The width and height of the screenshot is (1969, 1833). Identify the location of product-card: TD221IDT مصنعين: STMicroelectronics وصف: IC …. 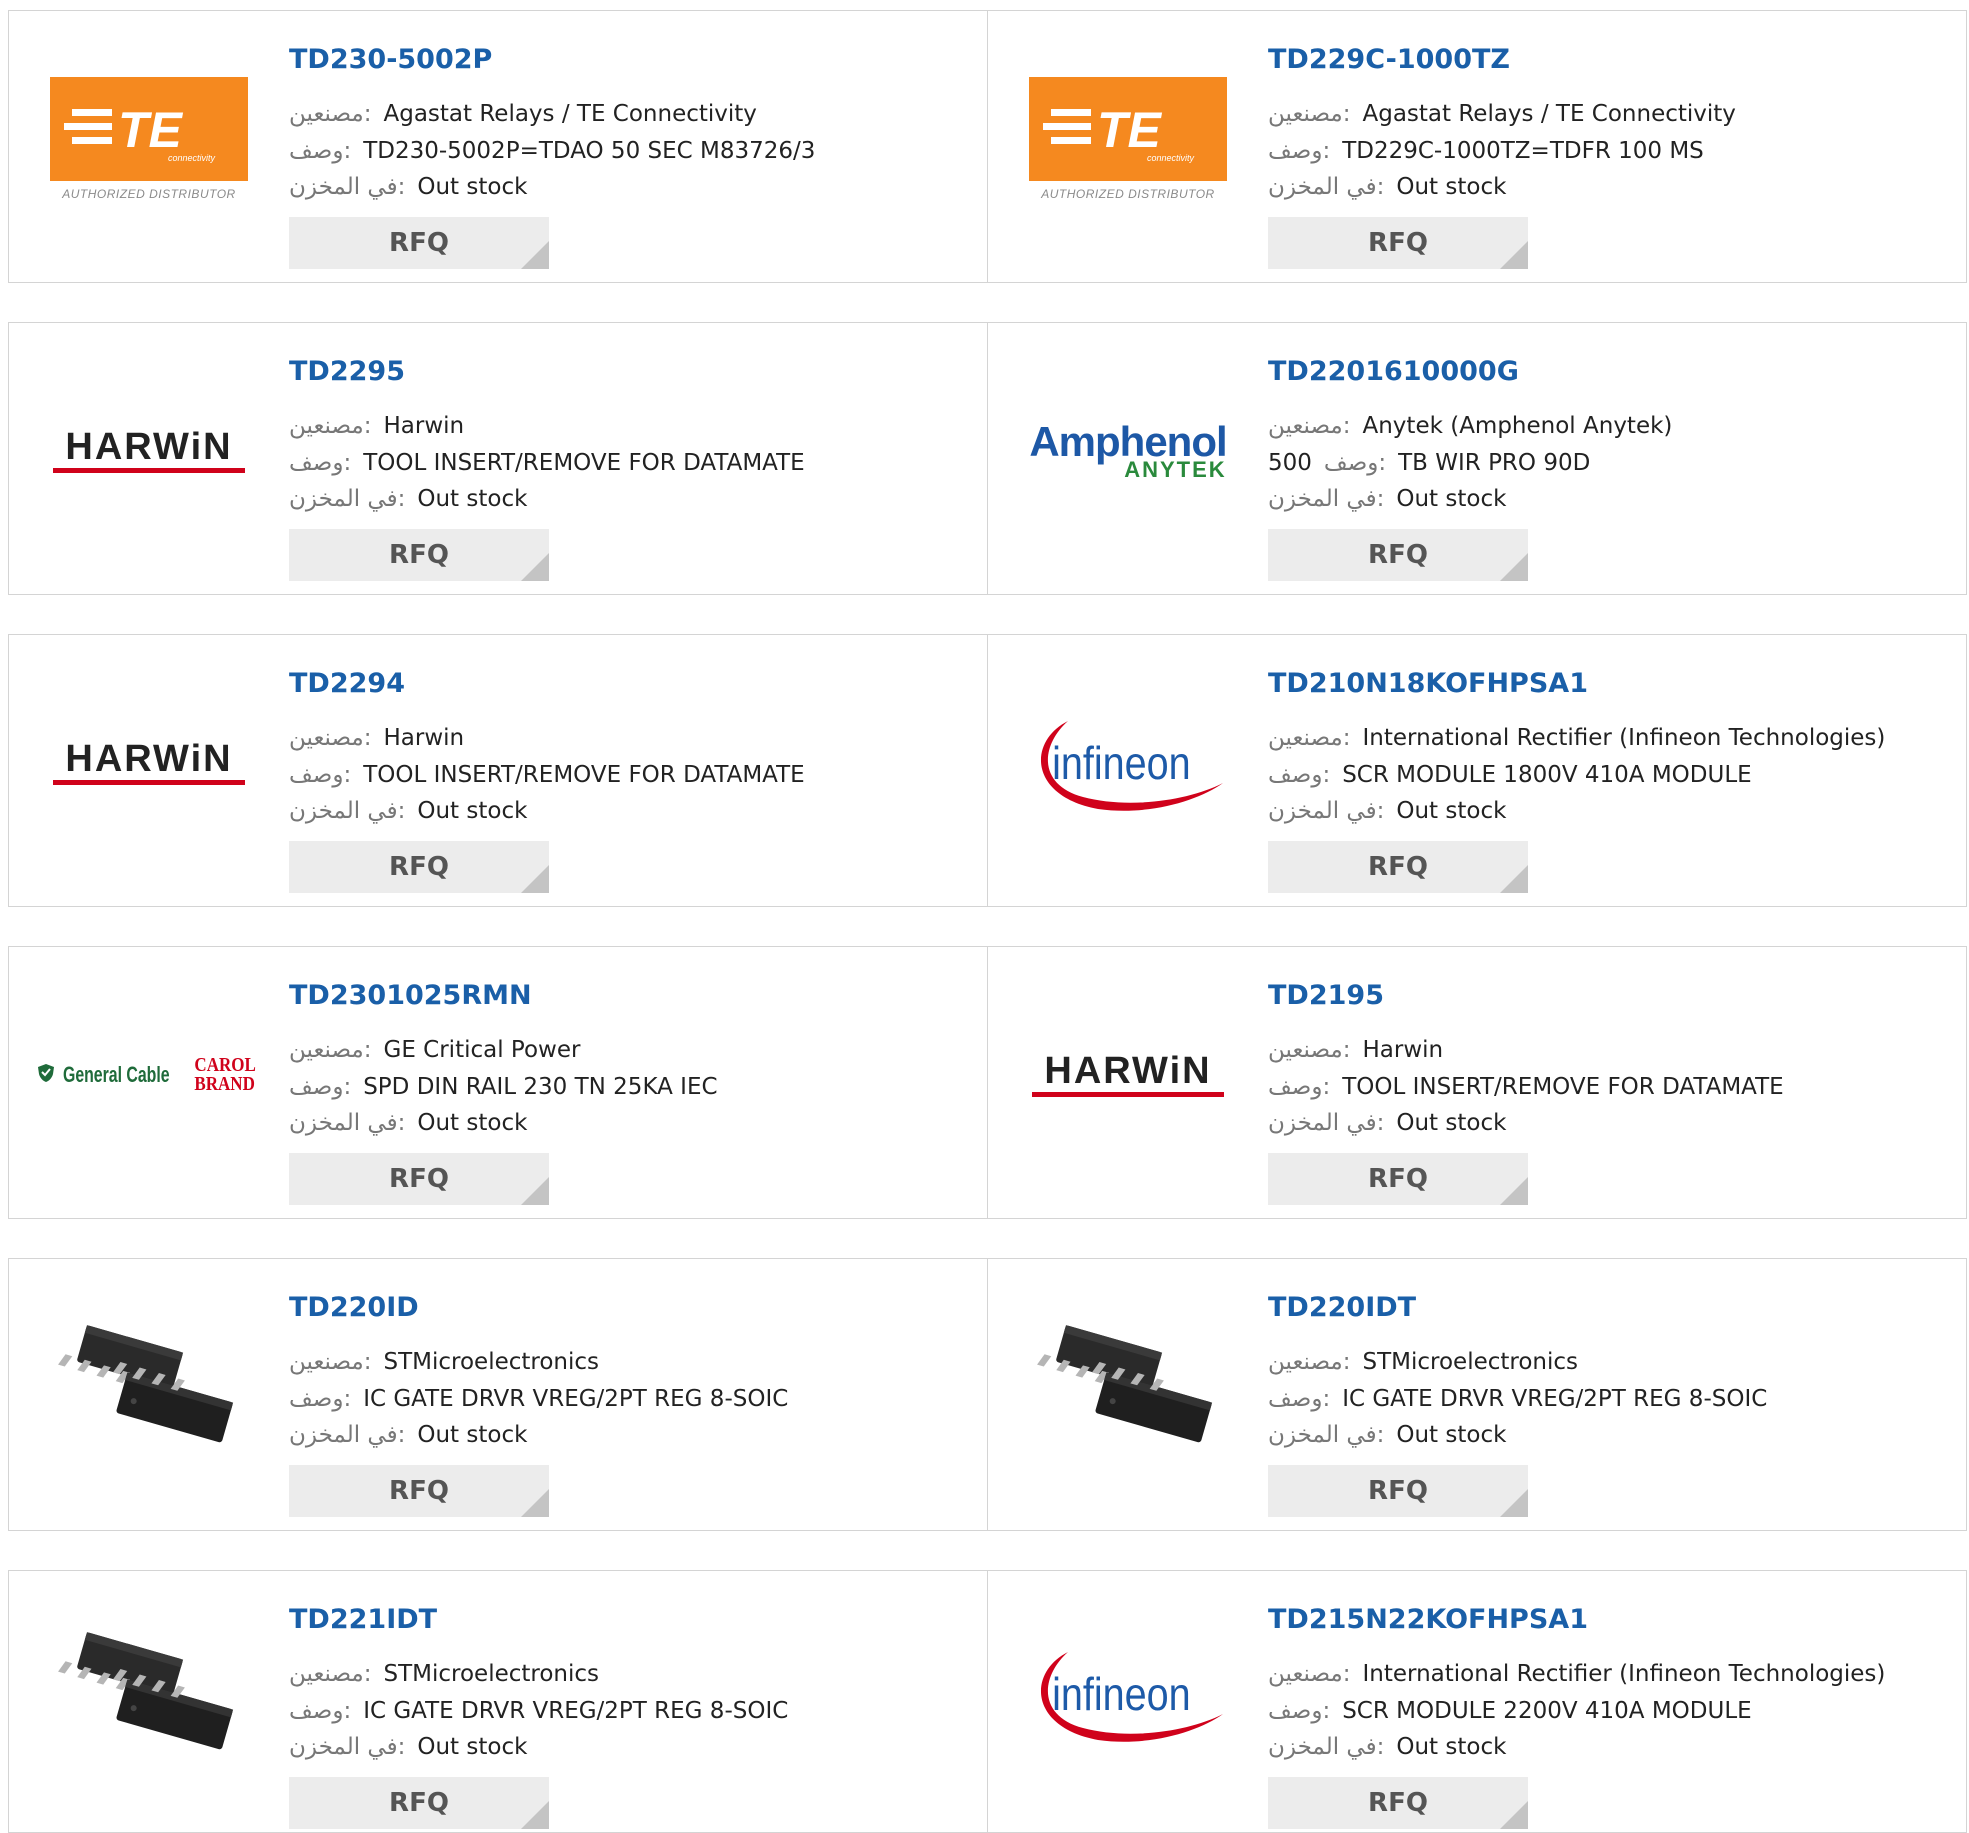
(498, 1701).